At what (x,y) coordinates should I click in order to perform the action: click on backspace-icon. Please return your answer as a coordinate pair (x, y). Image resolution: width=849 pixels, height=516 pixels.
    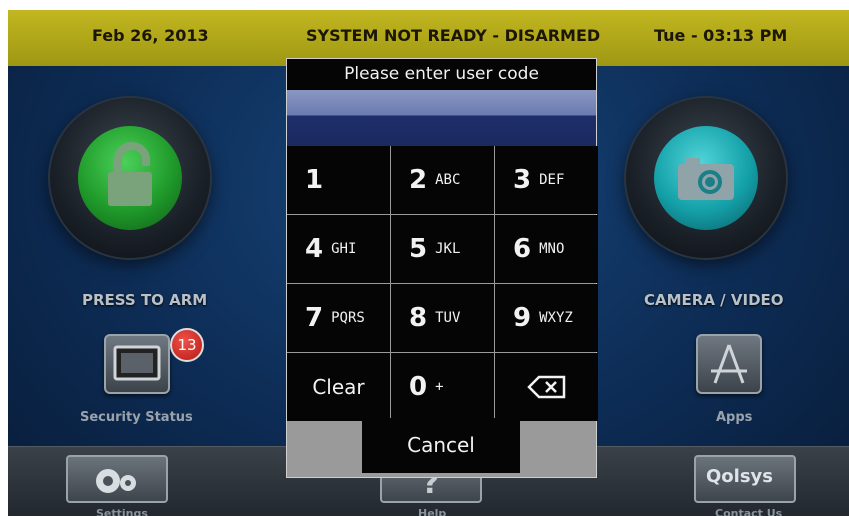
    Looking at the image, I should click on (545, 387).